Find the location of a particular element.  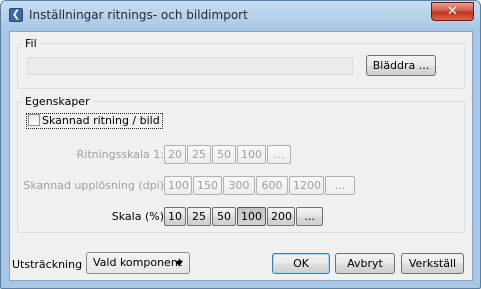

window-title: Inställningar ritnings- och bildimport is located at coordinates (138, 15).